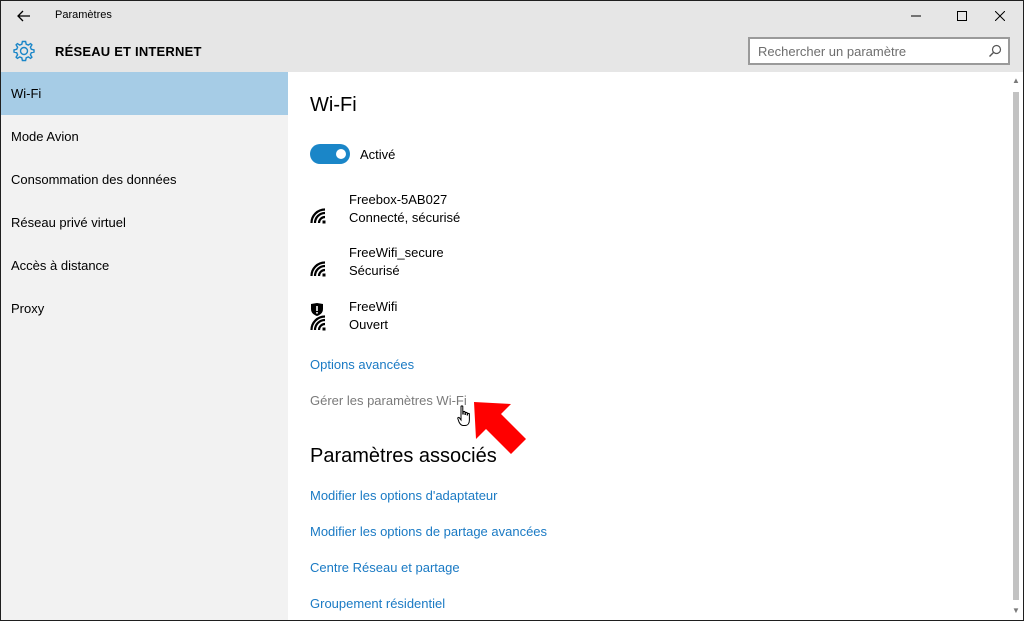 Image resolution: width=1024 pixels, height=621 pixels. Describe the element at coordinates (1016, 81) in the screenshot. I see `scroll-up-icon: ▲` at that location.